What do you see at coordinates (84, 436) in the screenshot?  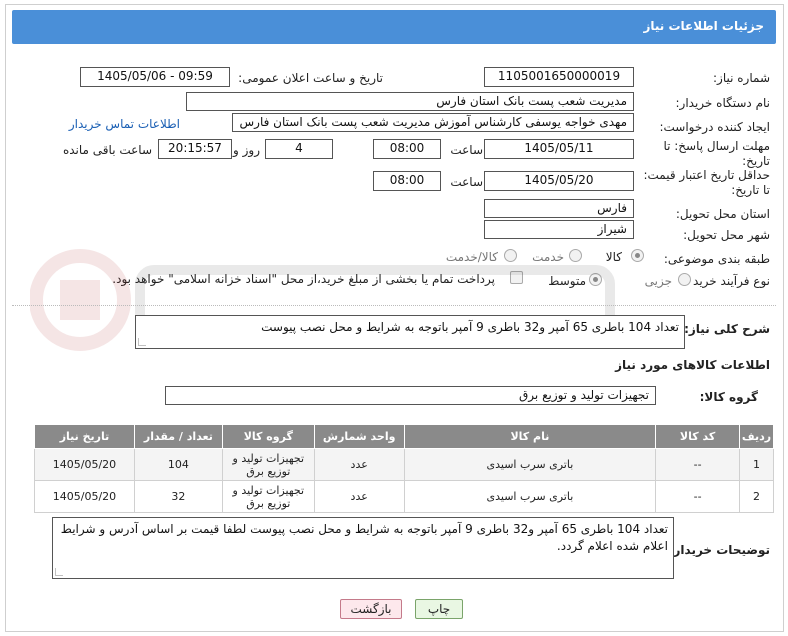 I see `column-header-need-date: تاریخ نیاز` at bounding box center [84, 436].